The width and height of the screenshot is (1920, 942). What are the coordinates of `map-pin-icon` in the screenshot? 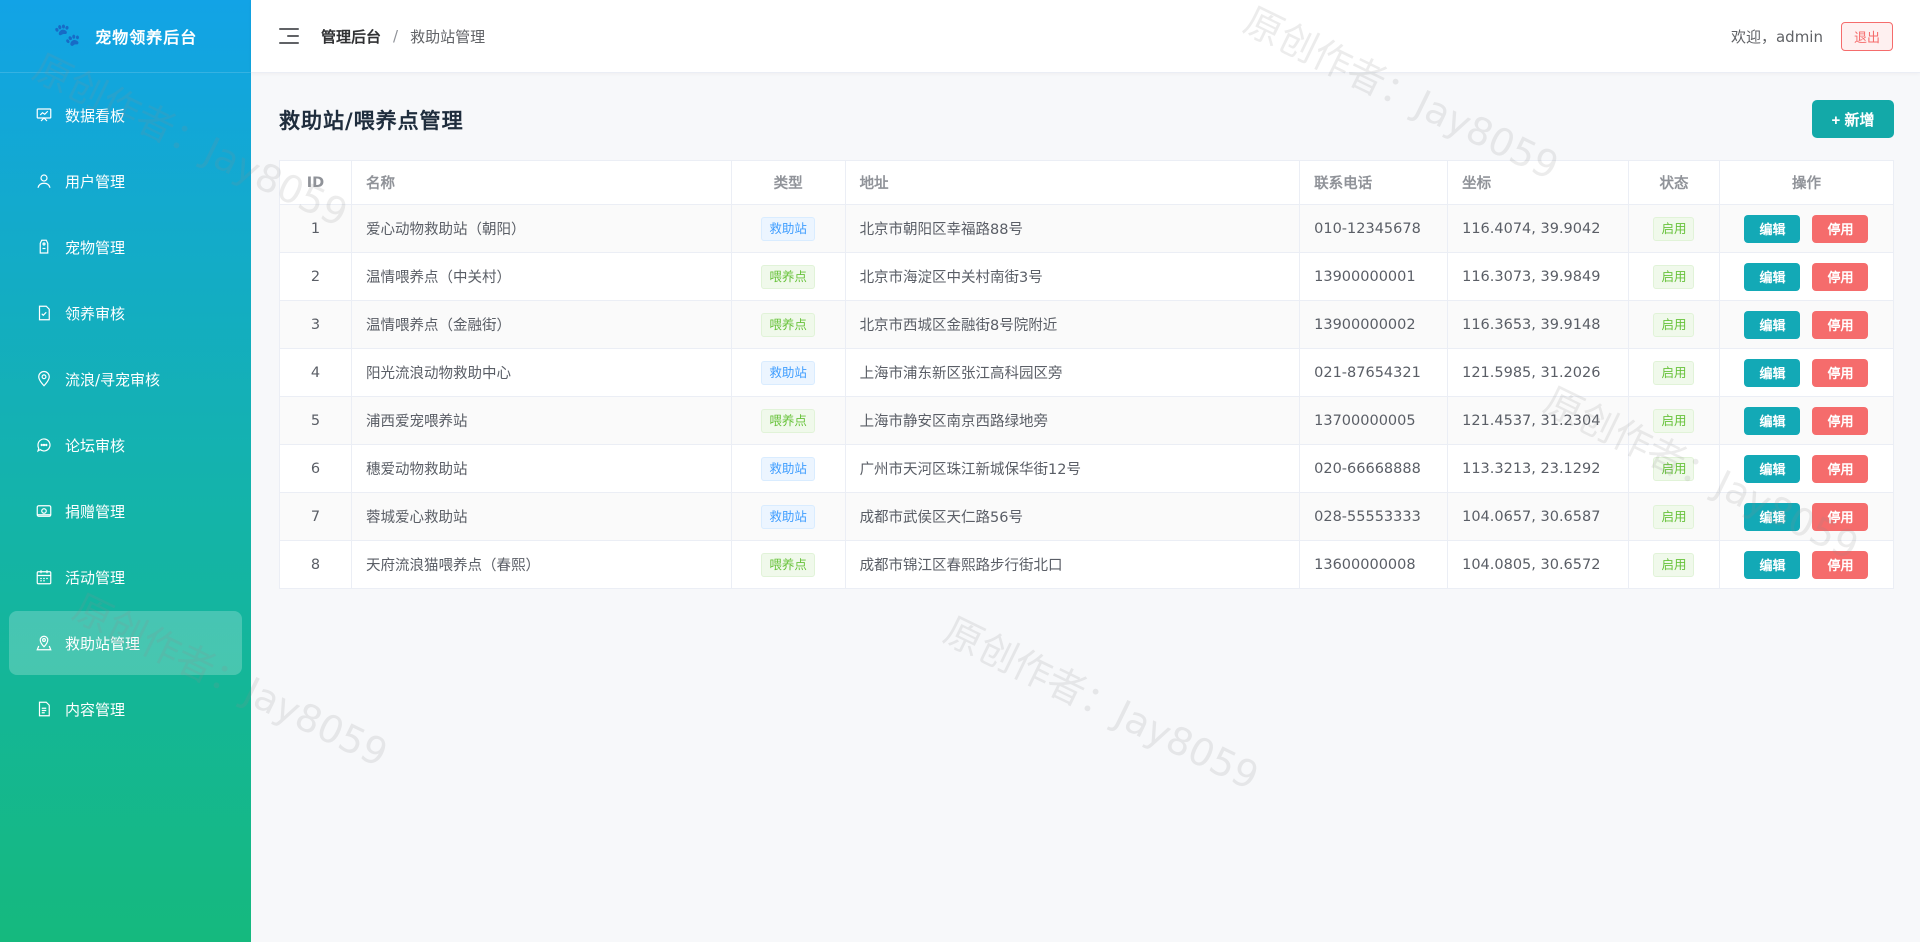 It's located at (44, 643).